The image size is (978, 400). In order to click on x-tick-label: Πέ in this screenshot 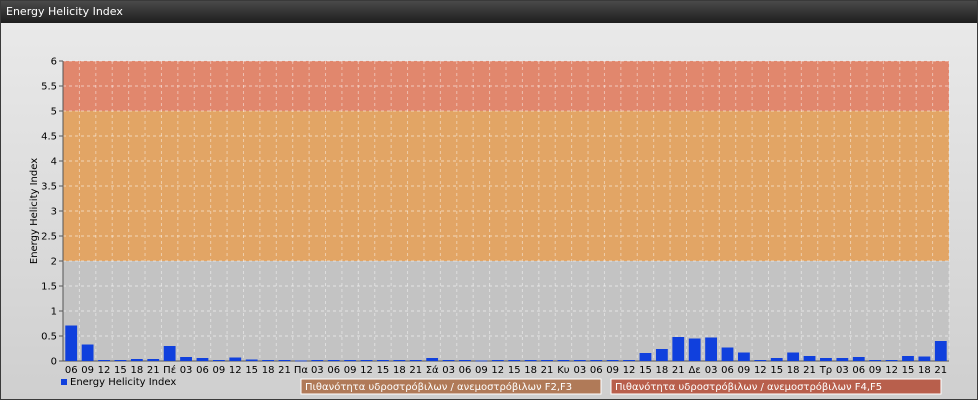, I will do `click(169, 370)`.